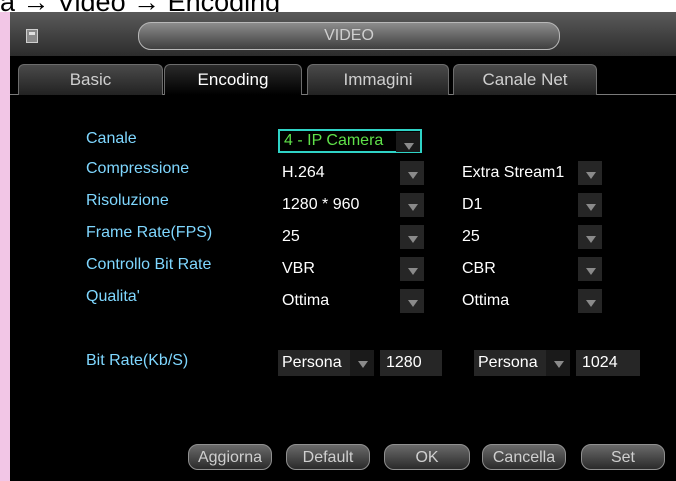 This screenshot has height=481, width=676. Describe the element at coordinates (351, 173) in the screenshot. I see `compressione-main-select: H.264` at that location.